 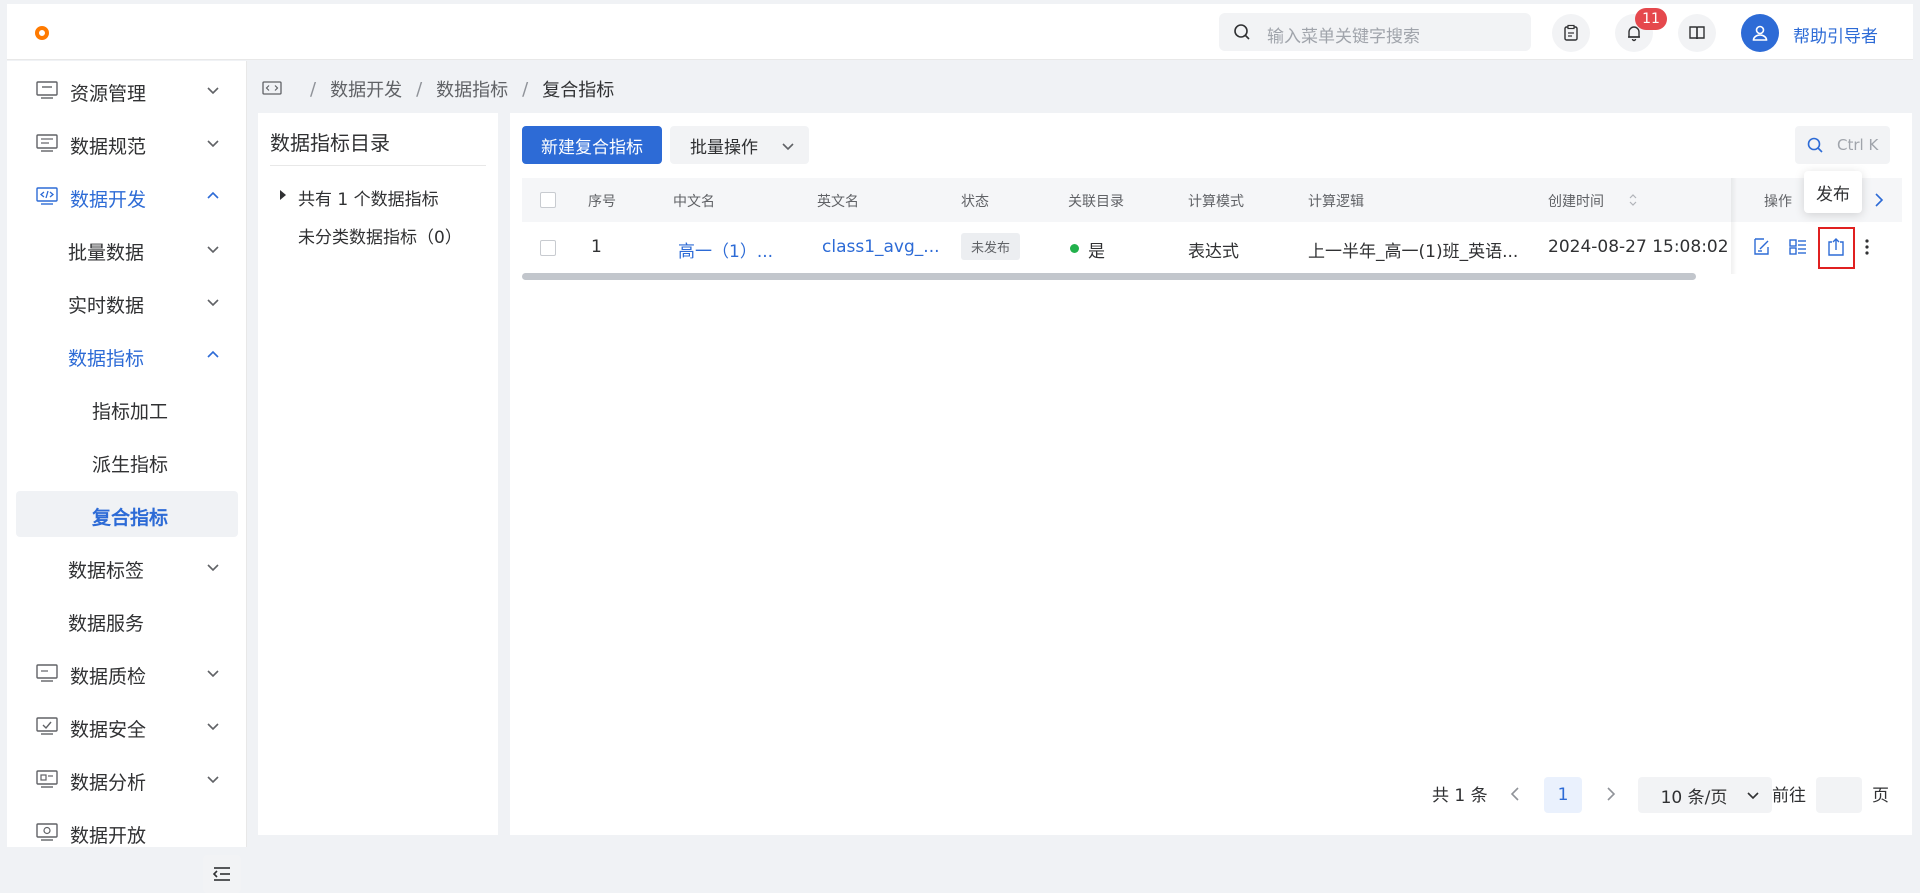 What do you see at coordinates (47, 90) in the screenshot?
I see `server-icon` at bounding box center [47, 90].